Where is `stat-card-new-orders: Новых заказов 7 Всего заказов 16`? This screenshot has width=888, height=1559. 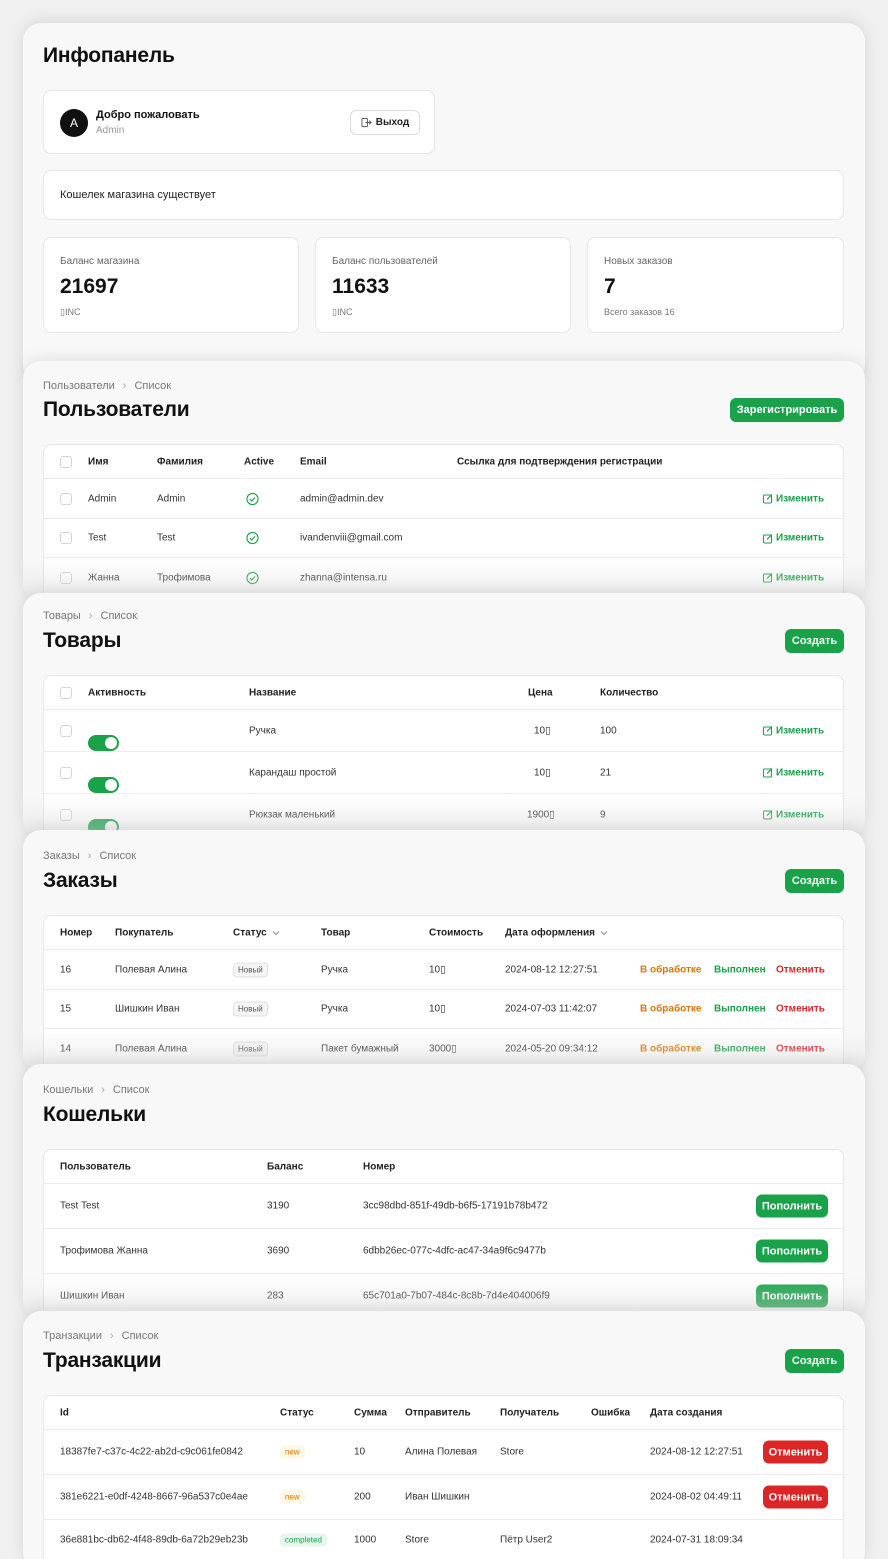
stat-card-new-orders: Новых заказов 7 Всего заказов 16 is located at coordinates (715, 285).